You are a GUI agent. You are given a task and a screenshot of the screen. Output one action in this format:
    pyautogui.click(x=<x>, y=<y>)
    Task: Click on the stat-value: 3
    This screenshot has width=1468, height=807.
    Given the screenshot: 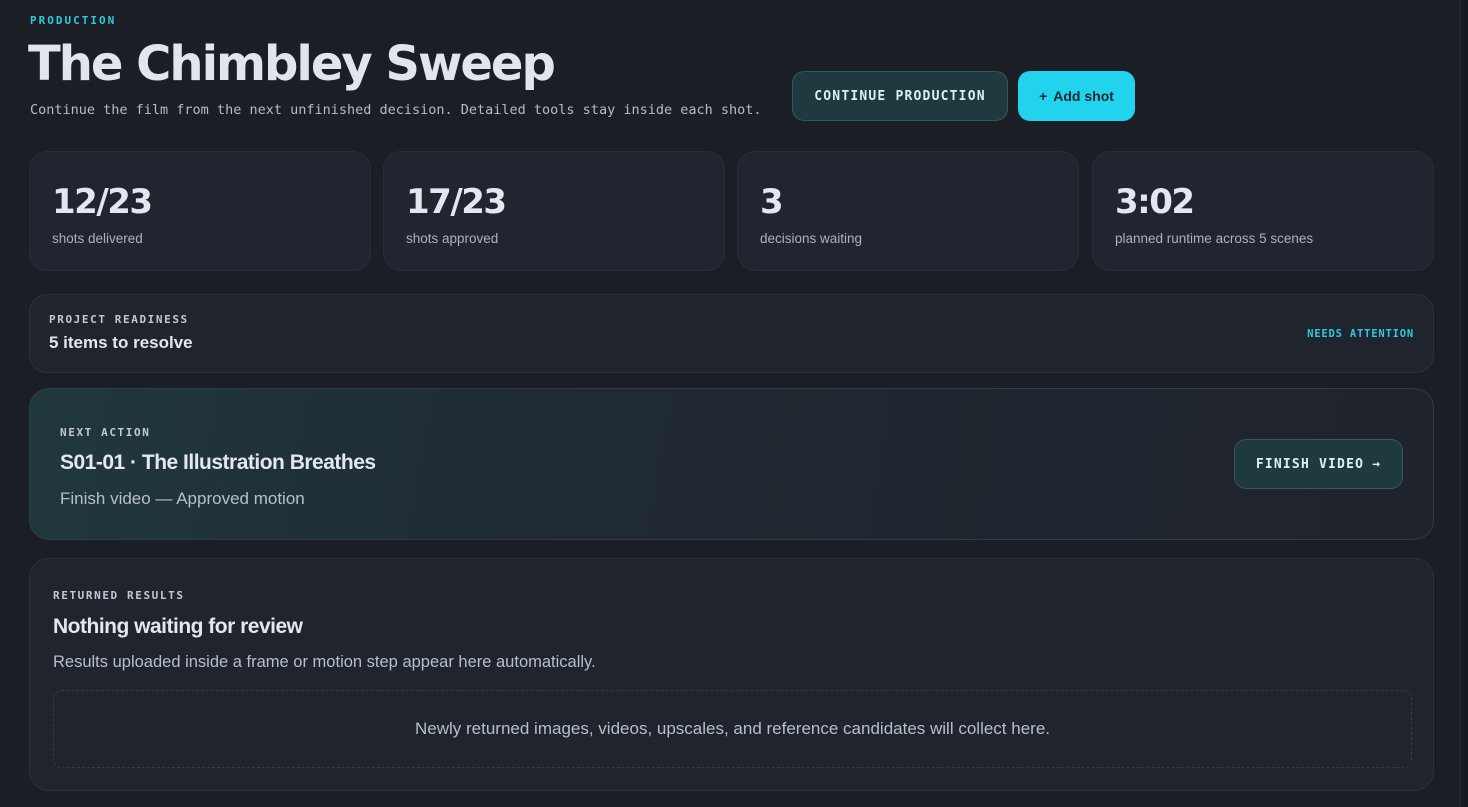 What is the action you would take?
    pyautogui.click(x=772, y=202)
    